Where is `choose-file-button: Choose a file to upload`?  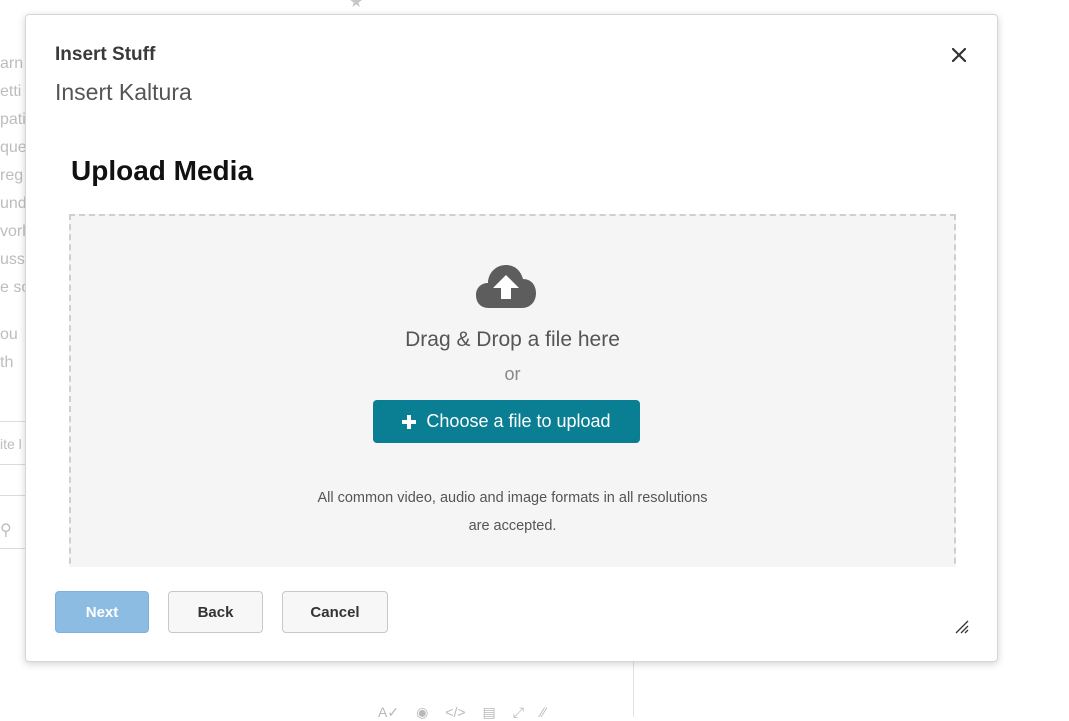
choose-file-button: Choose a file to upload is located at coordinates (506, 421).